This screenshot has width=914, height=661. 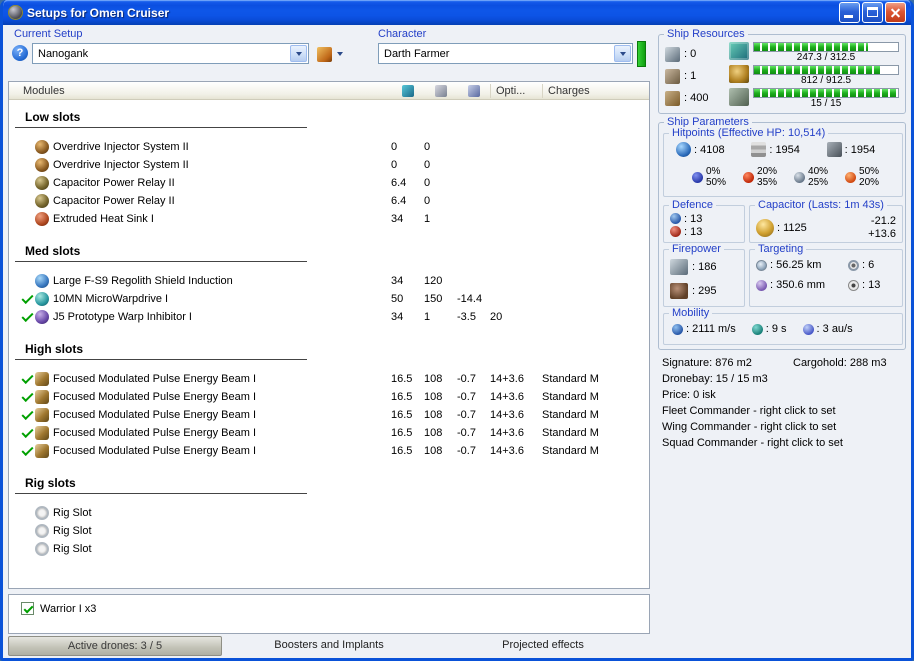 What do you see at coordinates (895, 12) in the screenshot?
I see `close-button` at bounding box center [895, 12].